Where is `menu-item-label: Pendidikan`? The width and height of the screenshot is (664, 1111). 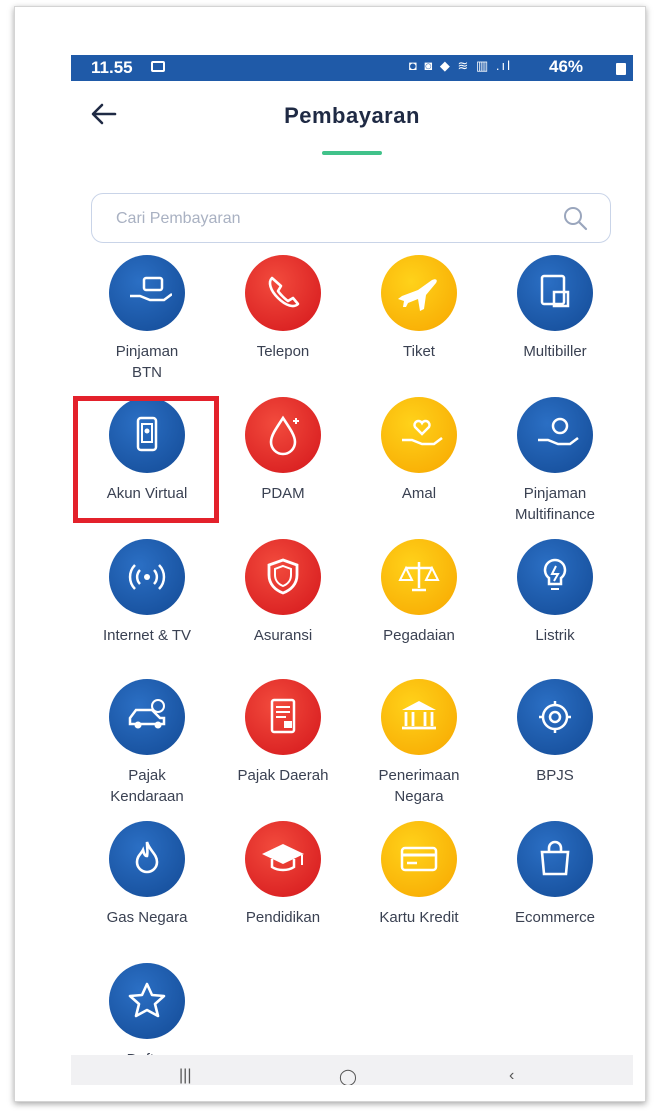 menu-item-label: Pendidikan is located at coordinates (283, 917).